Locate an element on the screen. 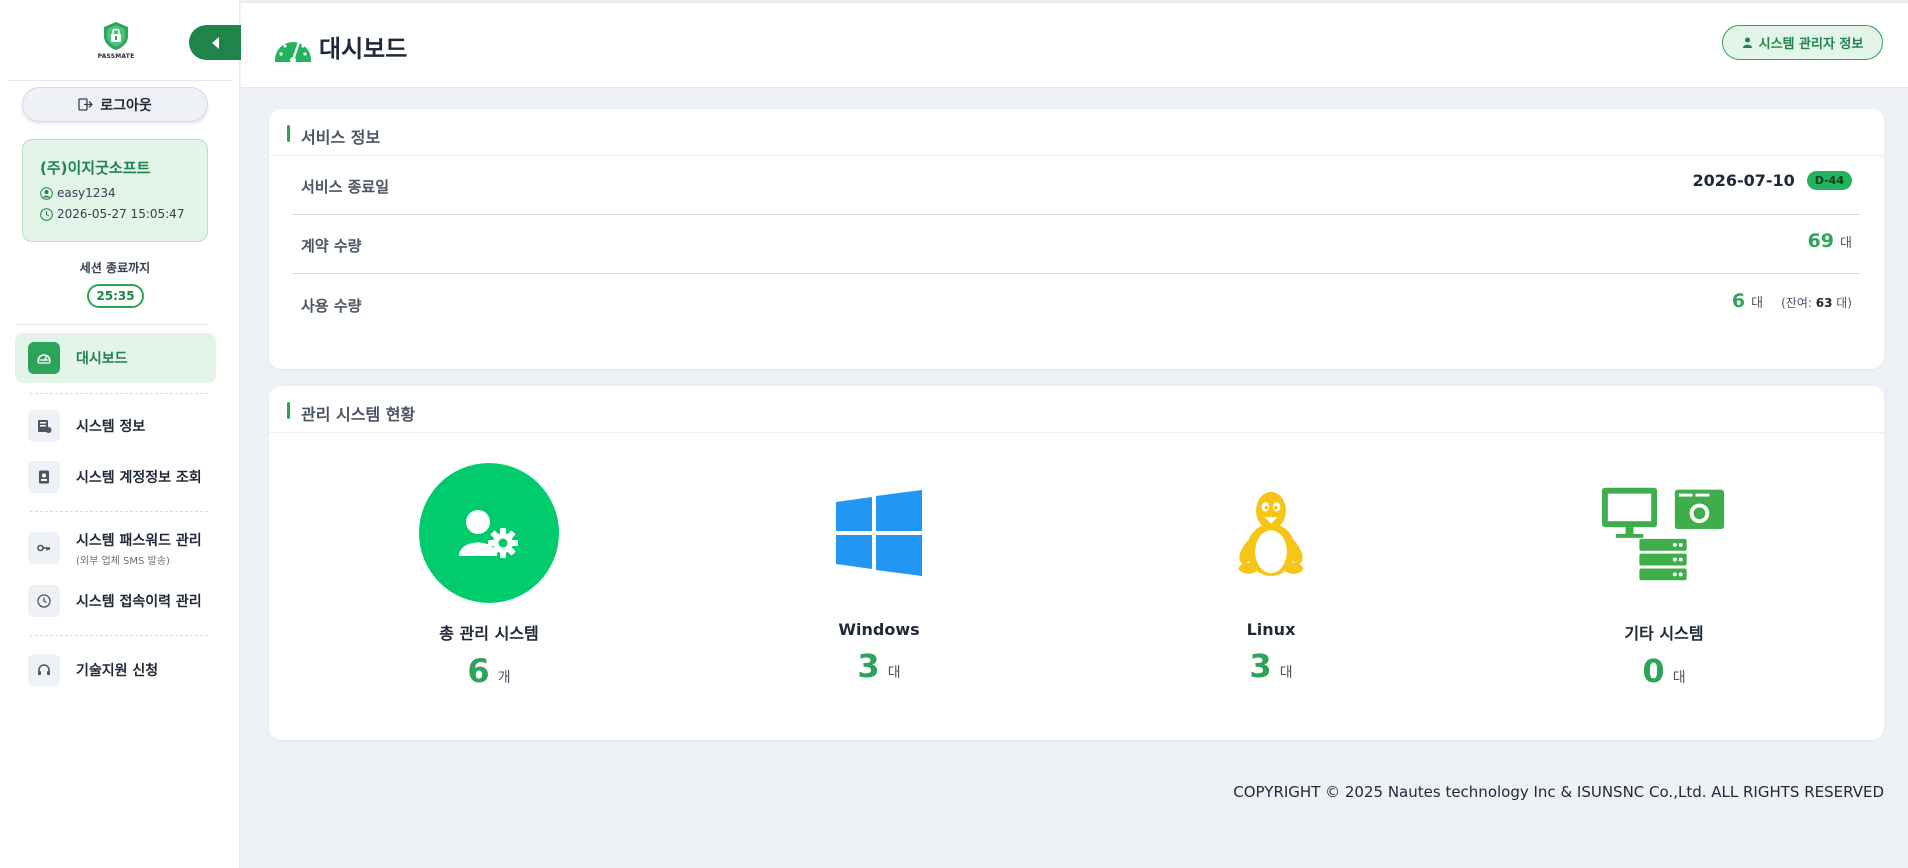 This screenshot has width=1908, height=868. admin-info-button: 시스템 관리자 정보 is located at coordinates (1802, 42).